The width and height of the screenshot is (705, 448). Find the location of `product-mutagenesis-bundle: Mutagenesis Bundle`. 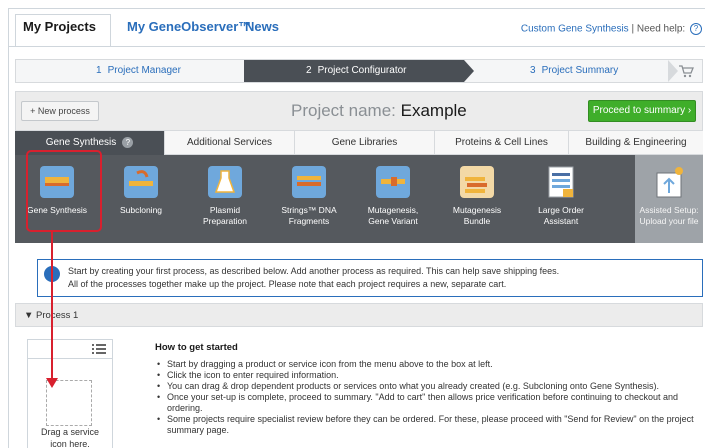

product-mutagenesis-bundle: Mutagenesis Bundle is located at coordinates (477, 199).